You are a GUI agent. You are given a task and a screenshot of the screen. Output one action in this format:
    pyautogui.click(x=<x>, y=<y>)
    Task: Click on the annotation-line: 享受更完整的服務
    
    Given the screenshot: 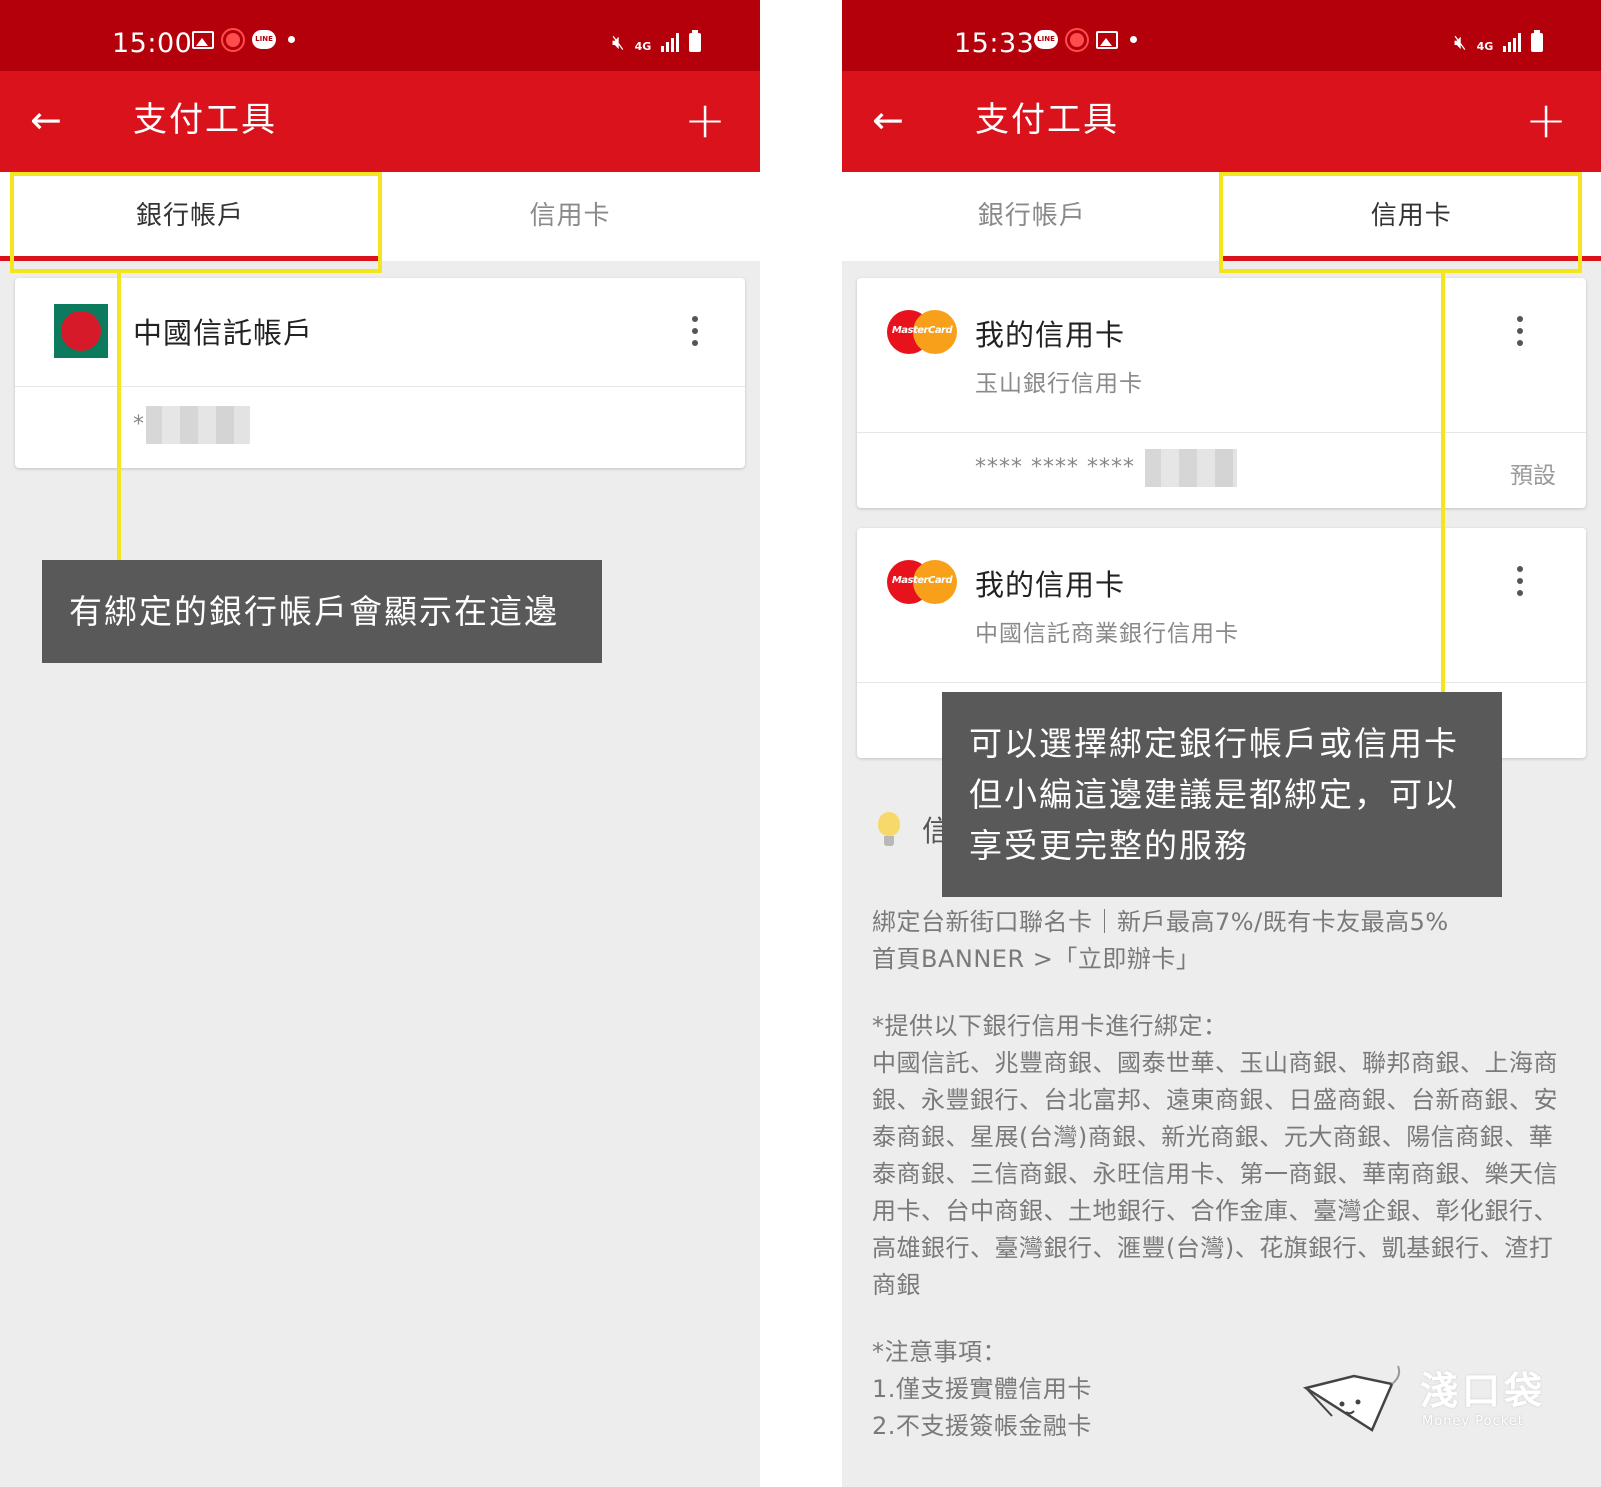 What is the action you would take?
    pyautogui.click(x=1109, y=845)
    